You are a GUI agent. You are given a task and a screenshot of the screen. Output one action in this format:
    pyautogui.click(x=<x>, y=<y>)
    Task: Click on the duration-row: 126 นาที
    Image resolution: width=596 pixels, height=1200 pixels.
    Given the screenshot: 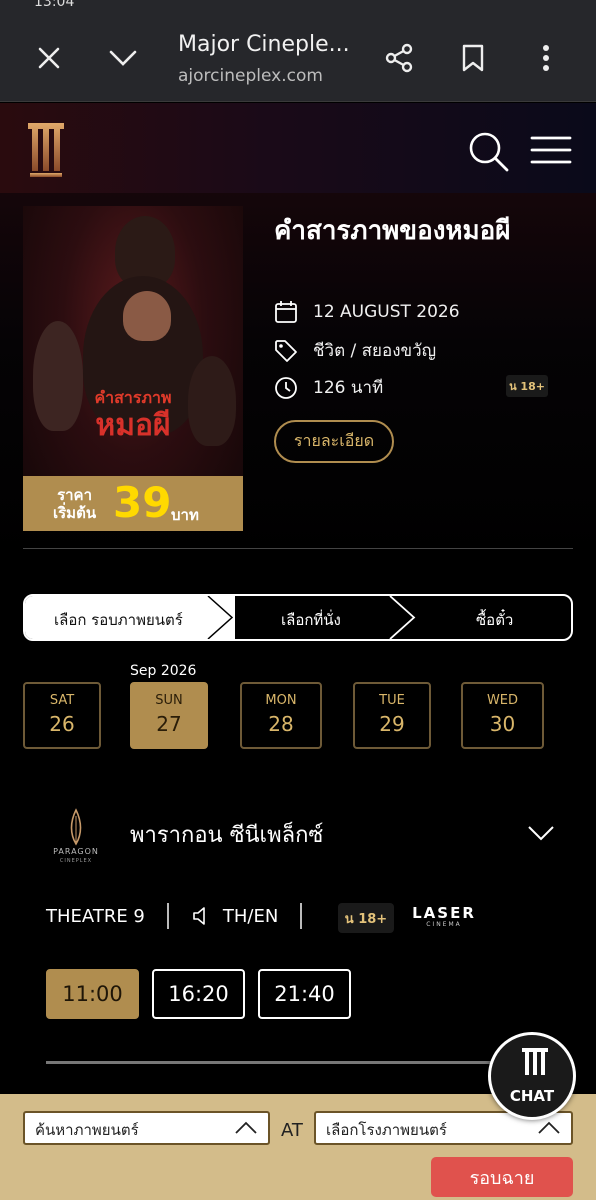 What is the action you would take?
    pyautogui.click(x=328, y=387)
    